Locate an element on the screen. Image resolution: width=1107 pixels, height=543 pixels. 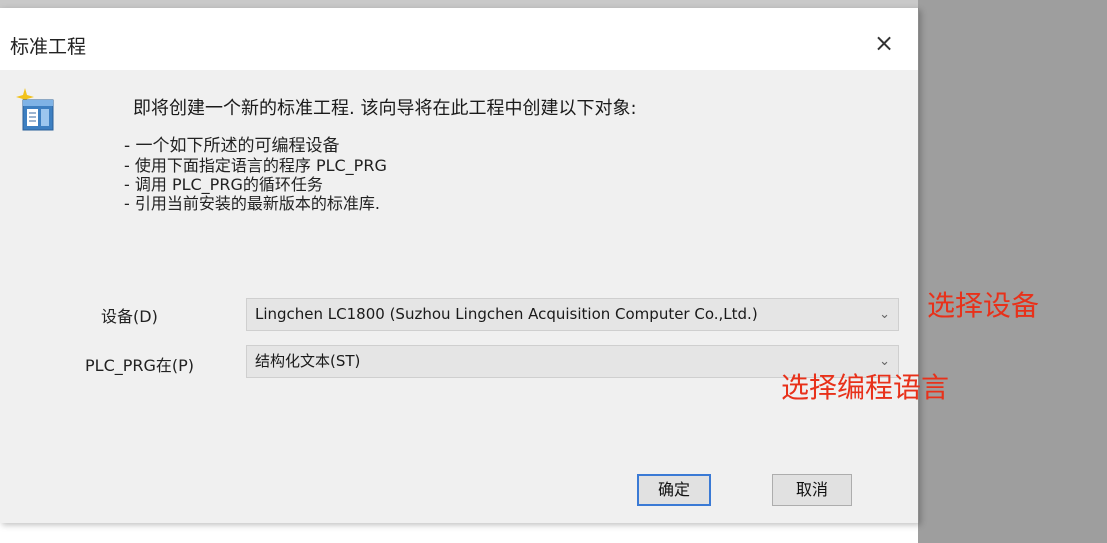
list-item: - 引用当前安装的最新版本的标准库. is located at coordinates (252, 203).